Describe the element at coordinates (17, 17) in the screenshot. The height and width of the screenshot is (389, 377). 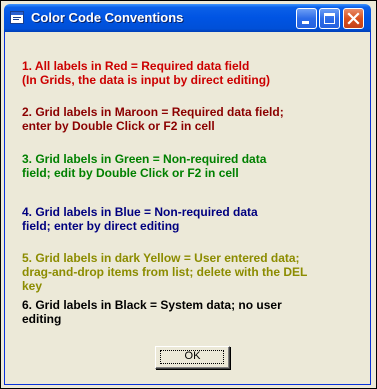
I see `app-window-icon` at that location.